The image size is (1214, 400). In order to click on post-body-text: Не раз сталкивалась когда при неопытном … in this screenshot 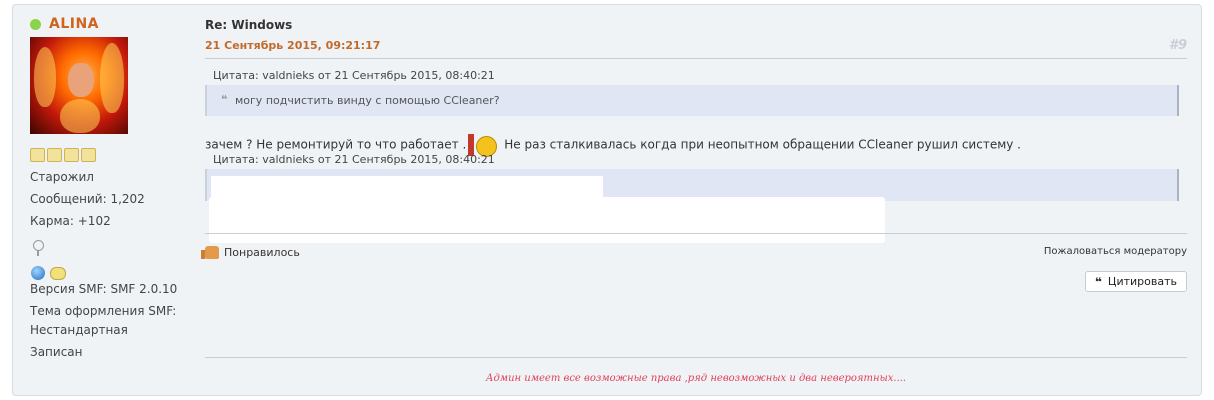, I will do `click(762, 144)`.